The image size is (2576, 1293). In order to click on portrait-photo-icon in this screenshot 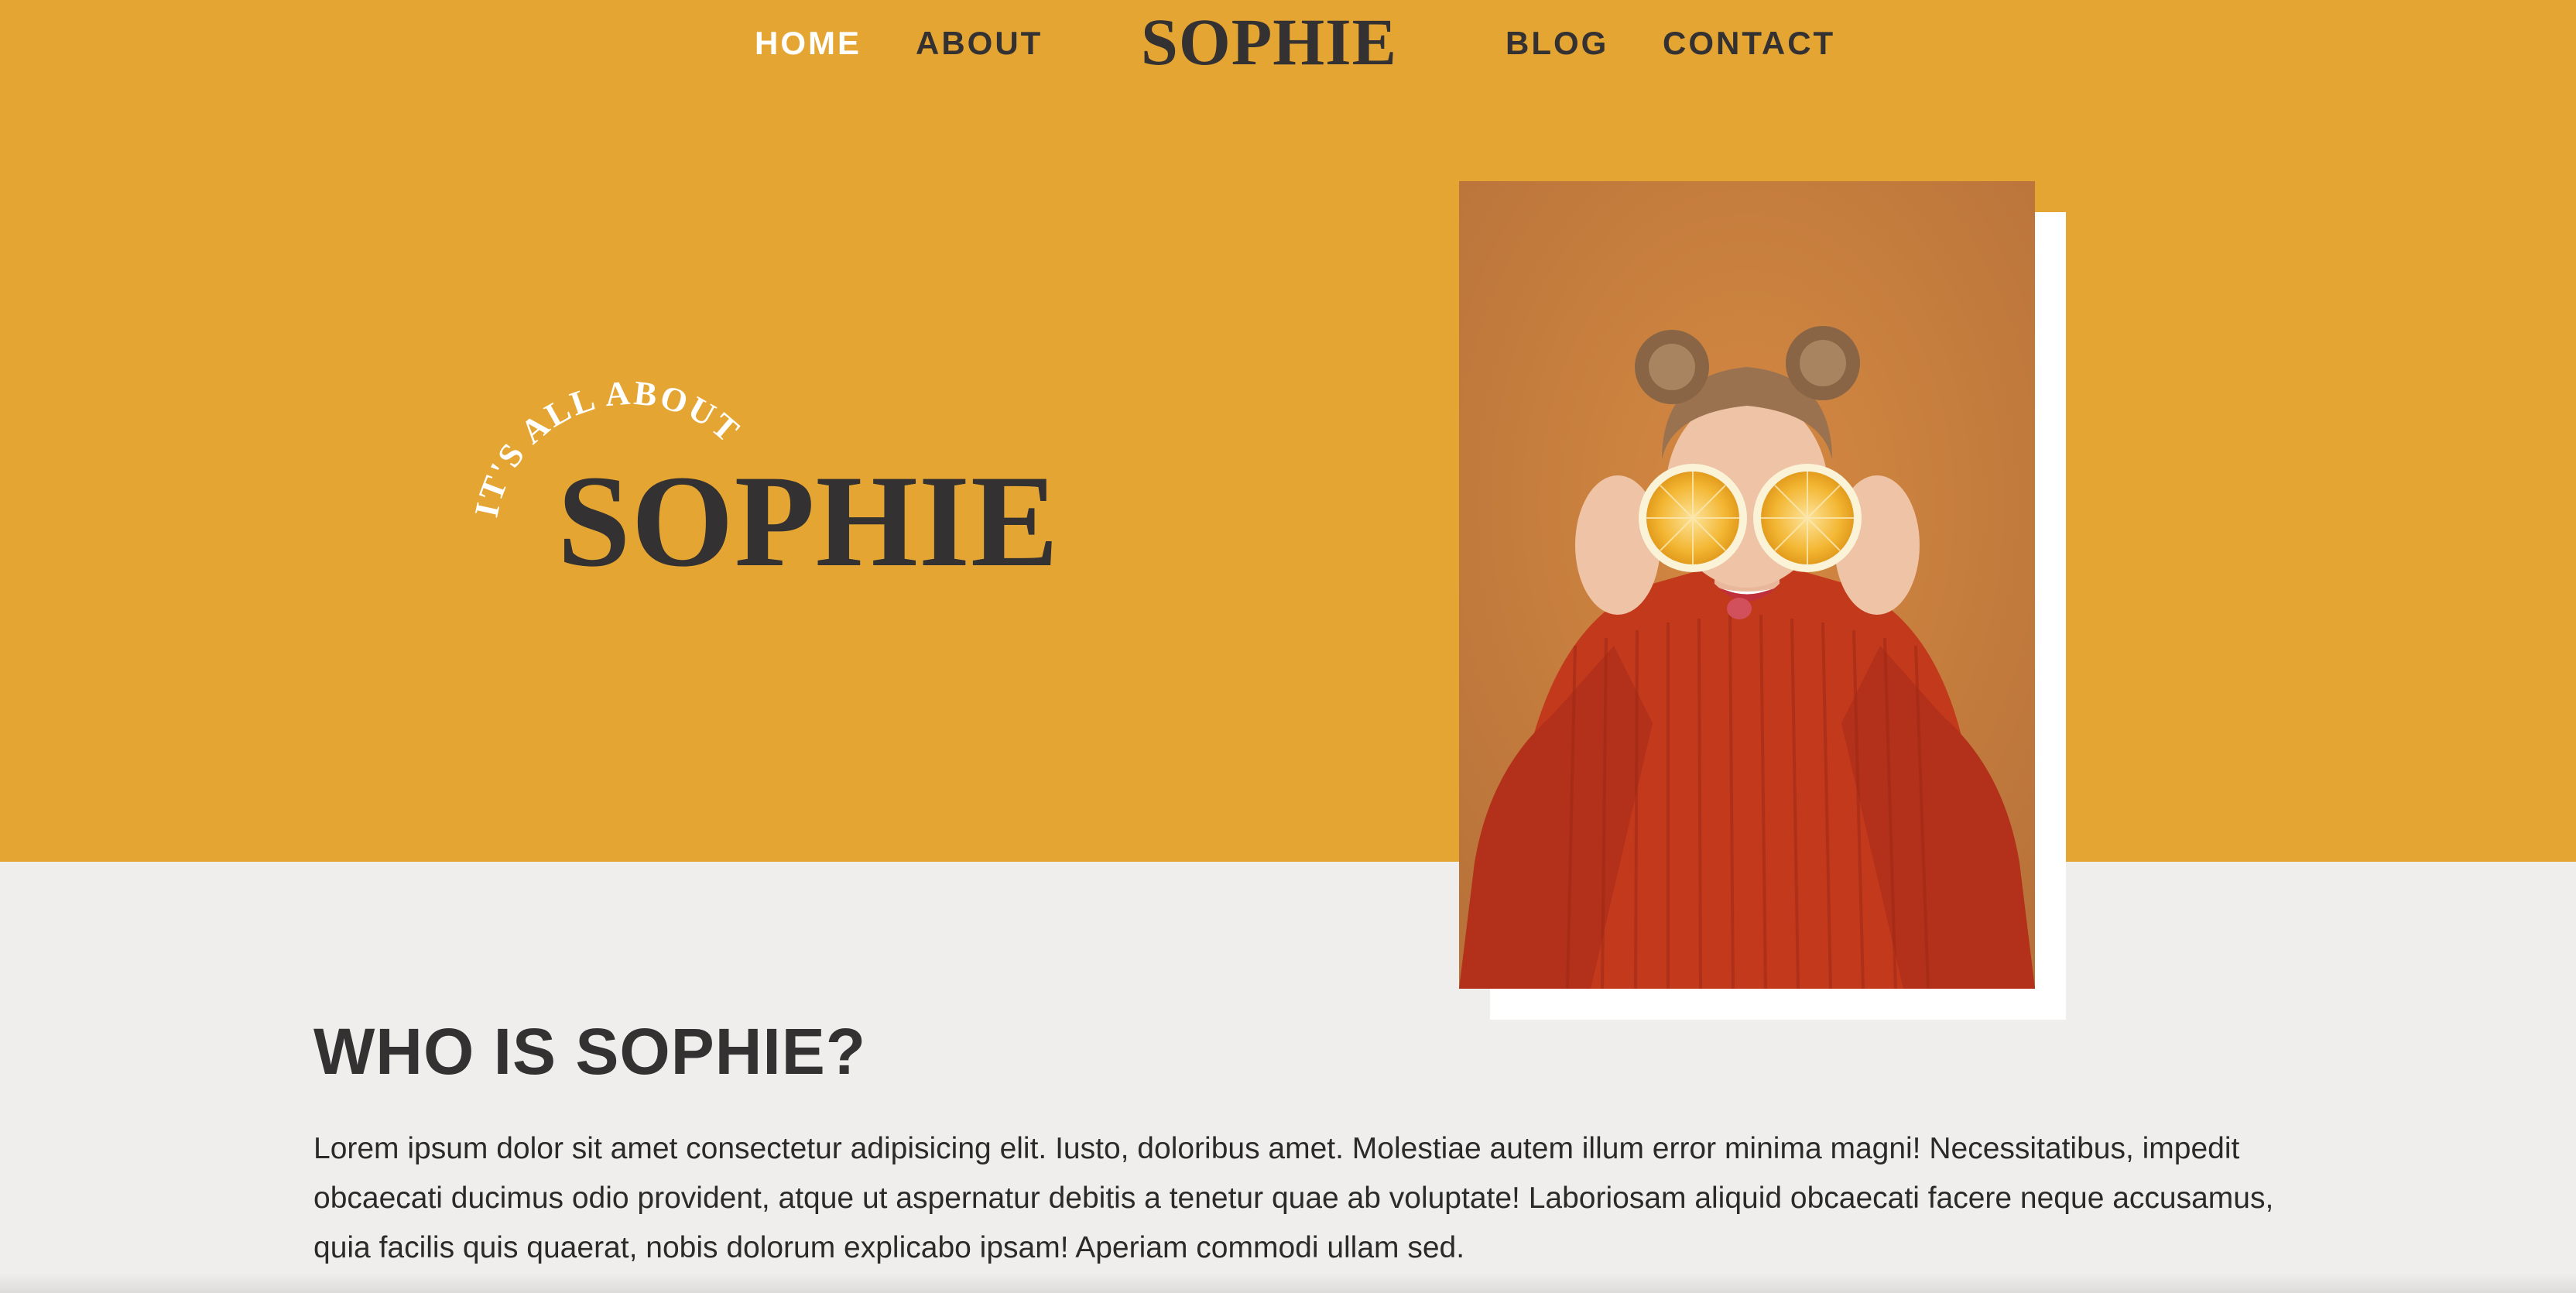, I will do `click(1747, 585)`.